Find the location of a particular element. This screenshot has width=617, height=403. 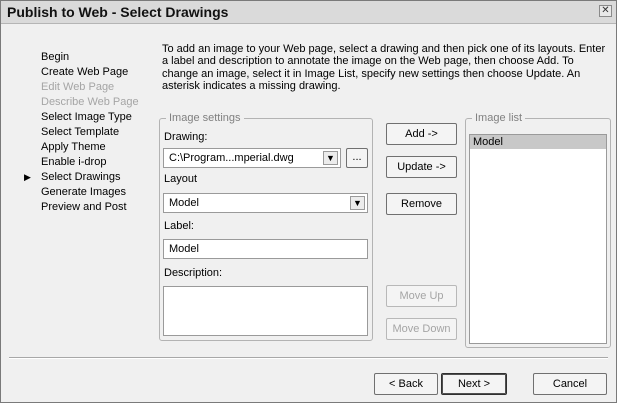

label-input-value: Model is located at coordinates (184, 249).